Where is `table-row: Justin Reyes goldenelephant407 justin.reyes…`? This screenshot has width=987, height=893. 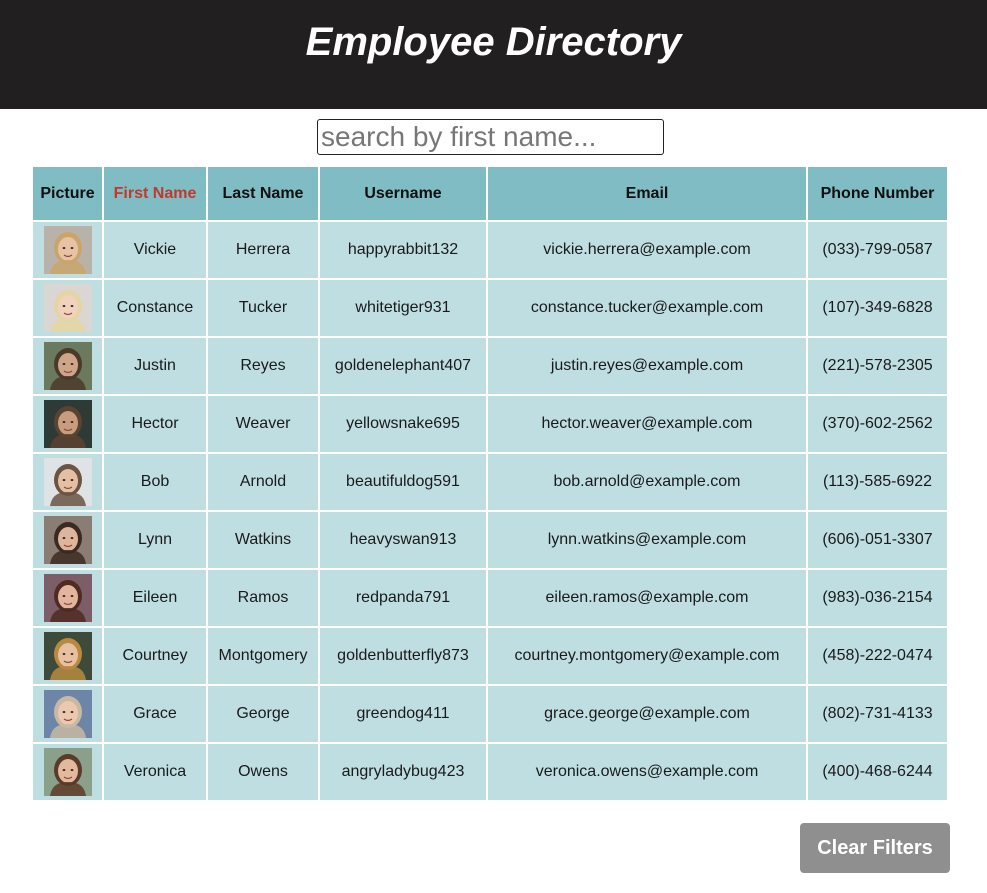 table-row: Justin Reyes goldenelephant407 justin.reyes… is located at coordinates (490, 366).